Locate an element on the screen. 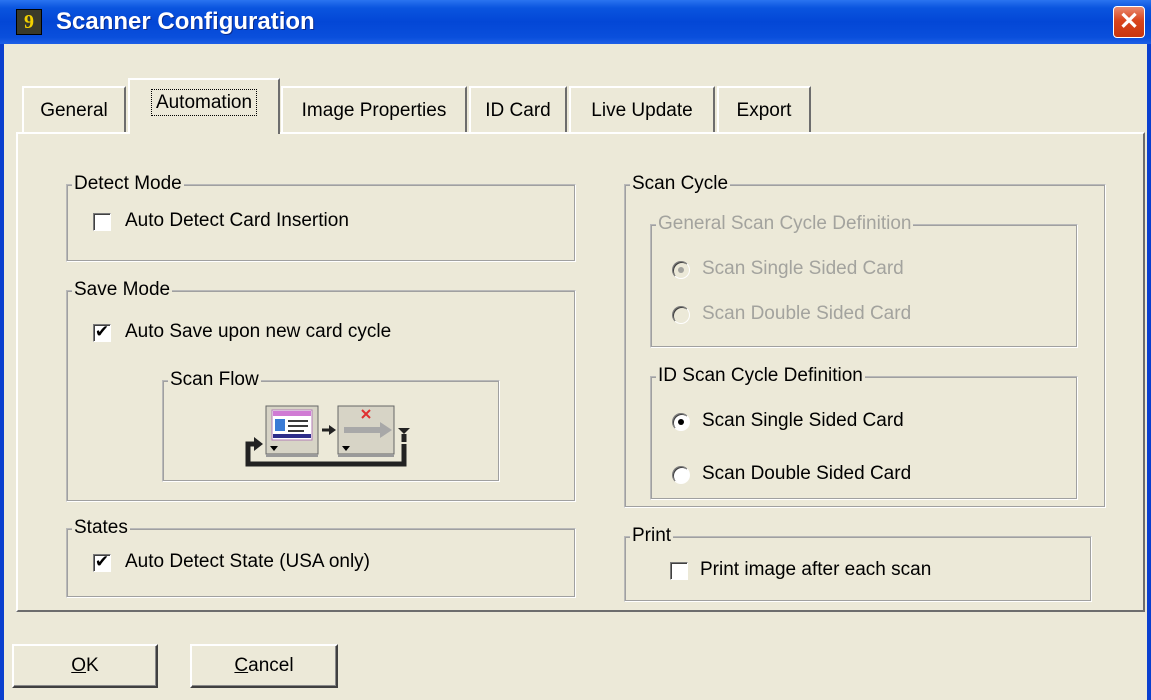  auto-detect-card-label: Auto Detect Card Insertion is located at coordinates (237, 221).